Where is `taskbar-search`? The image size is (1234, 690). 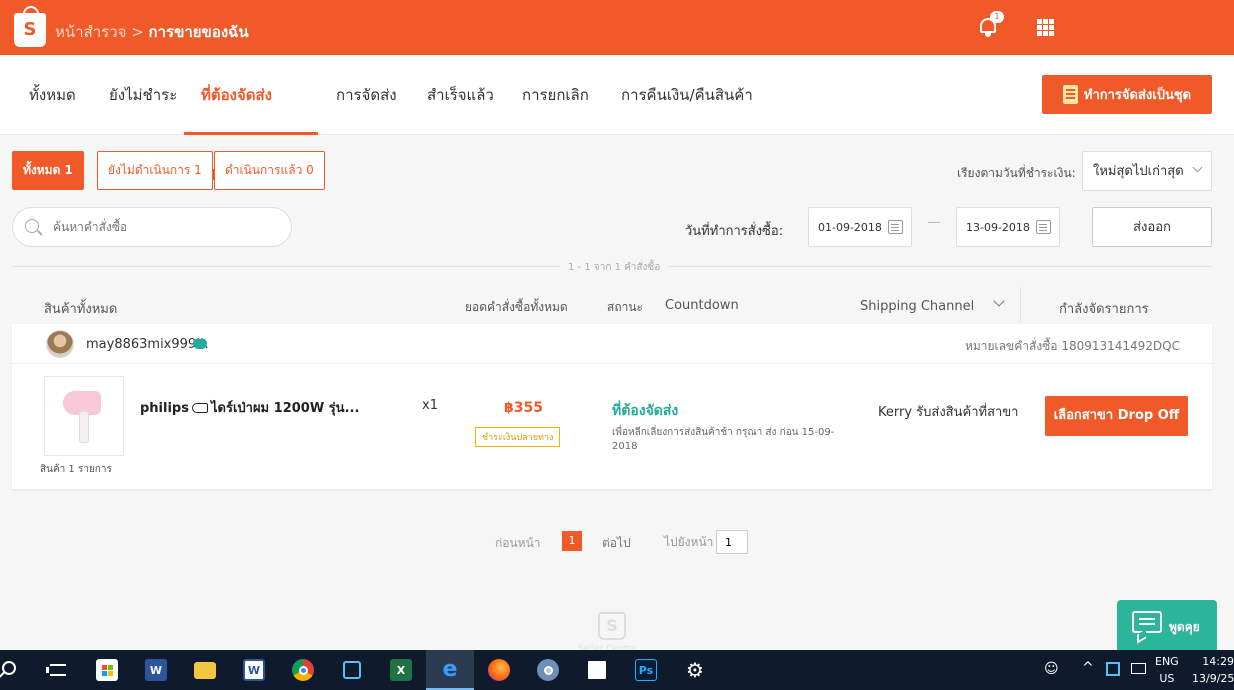
taskbar-search is located at coordinates (15, 670).